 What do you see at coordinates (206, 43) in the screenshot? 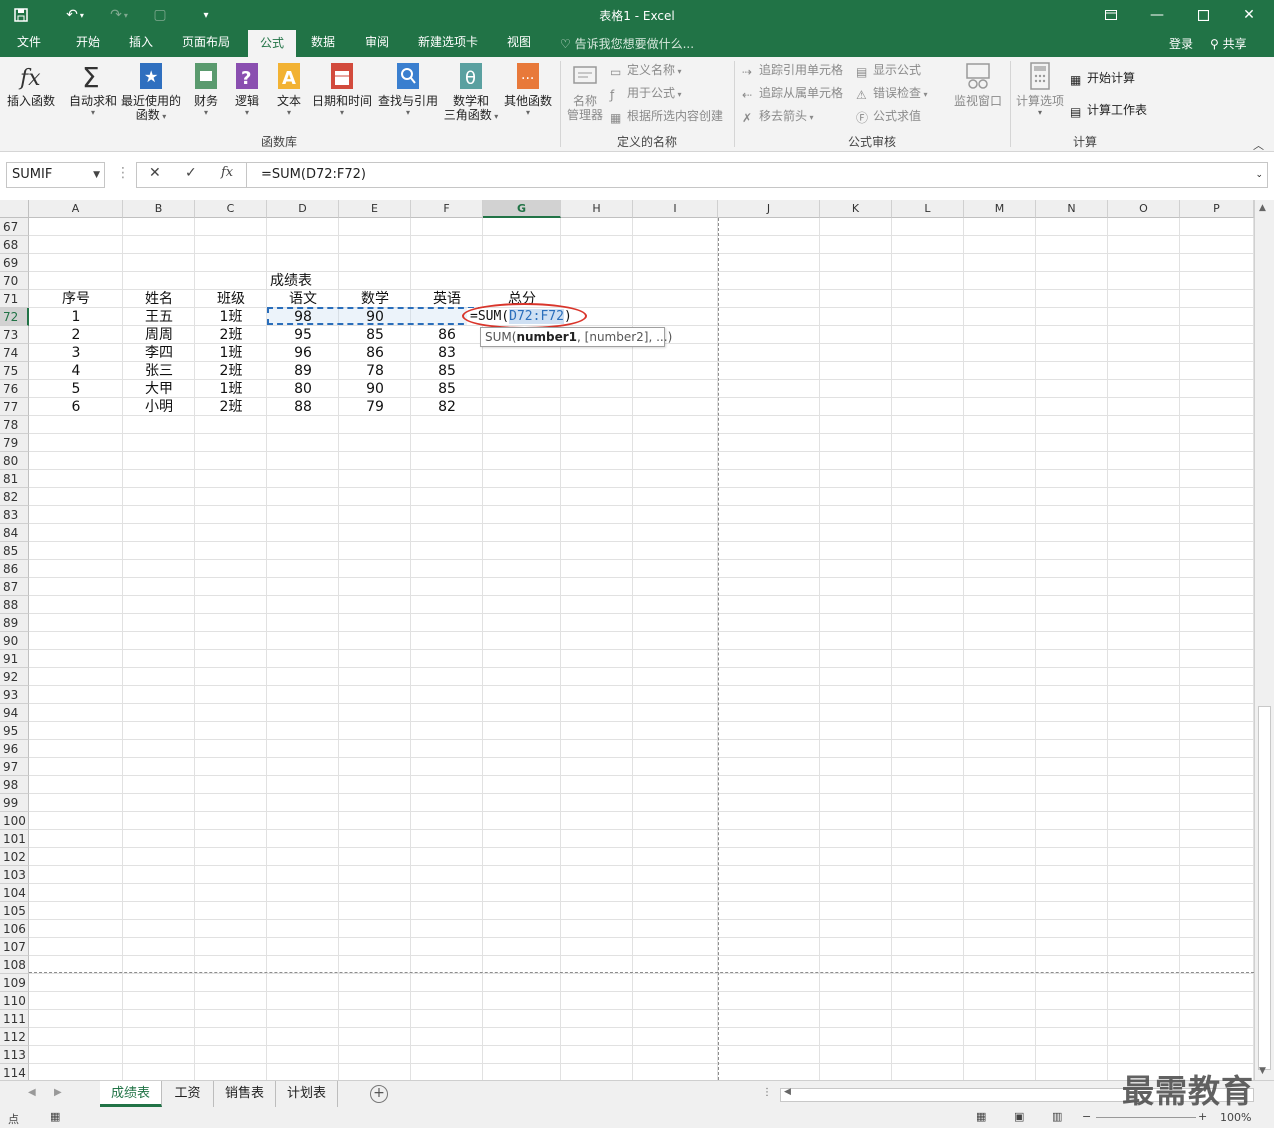
I see `tab-page-layout: 页面布局` at bounding box center [206, 43].